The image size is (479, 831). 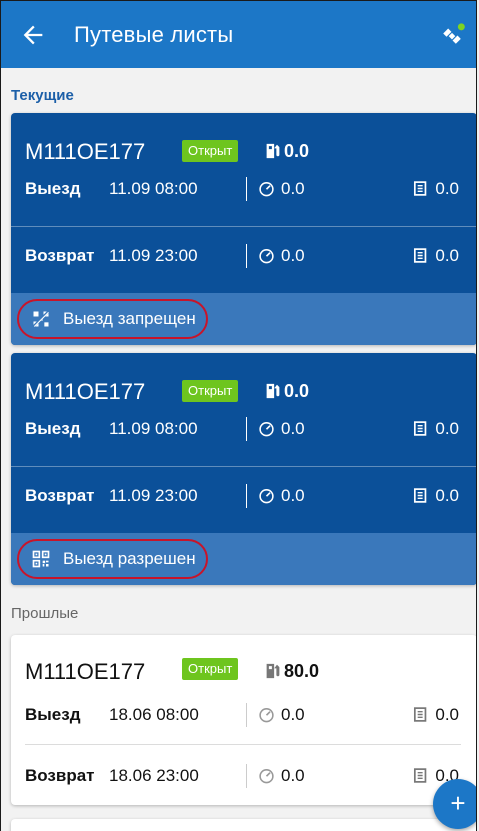 What do you see at coordinates (41, 559) in the screenshot?
I see `qr-code-icon` at bounding box center [41, 559].